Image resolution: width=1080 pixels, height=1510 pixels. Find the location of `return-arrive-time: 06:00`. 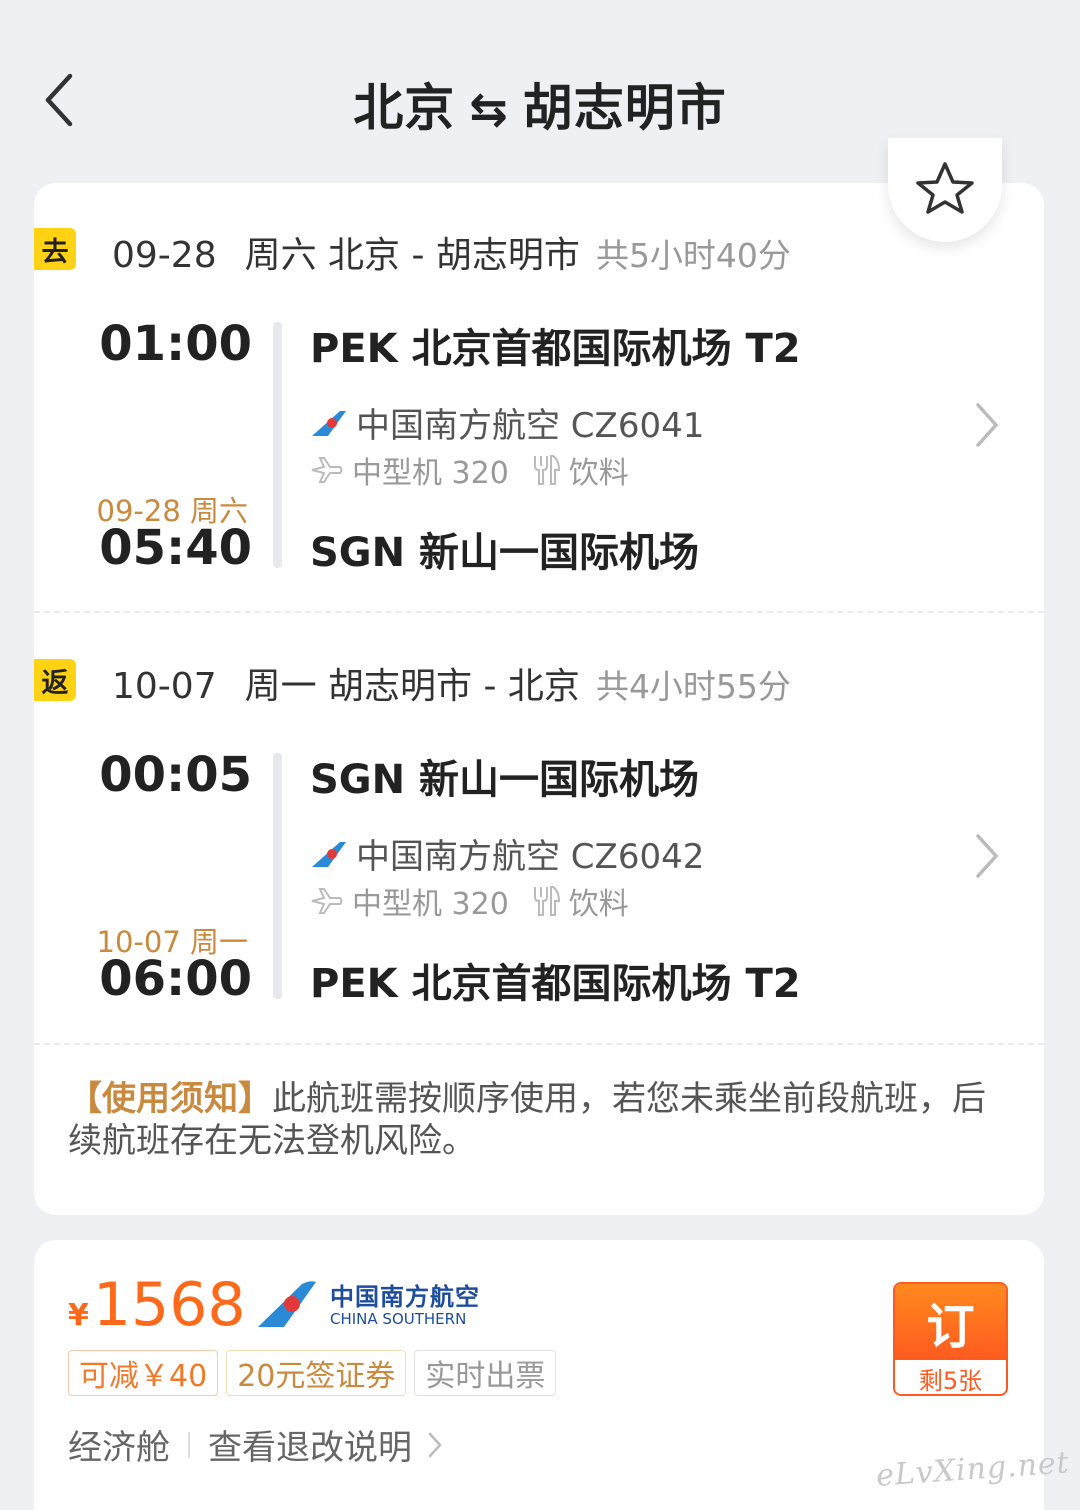

return-arrive-time: 06:00 is located at coordinates (175, 979).